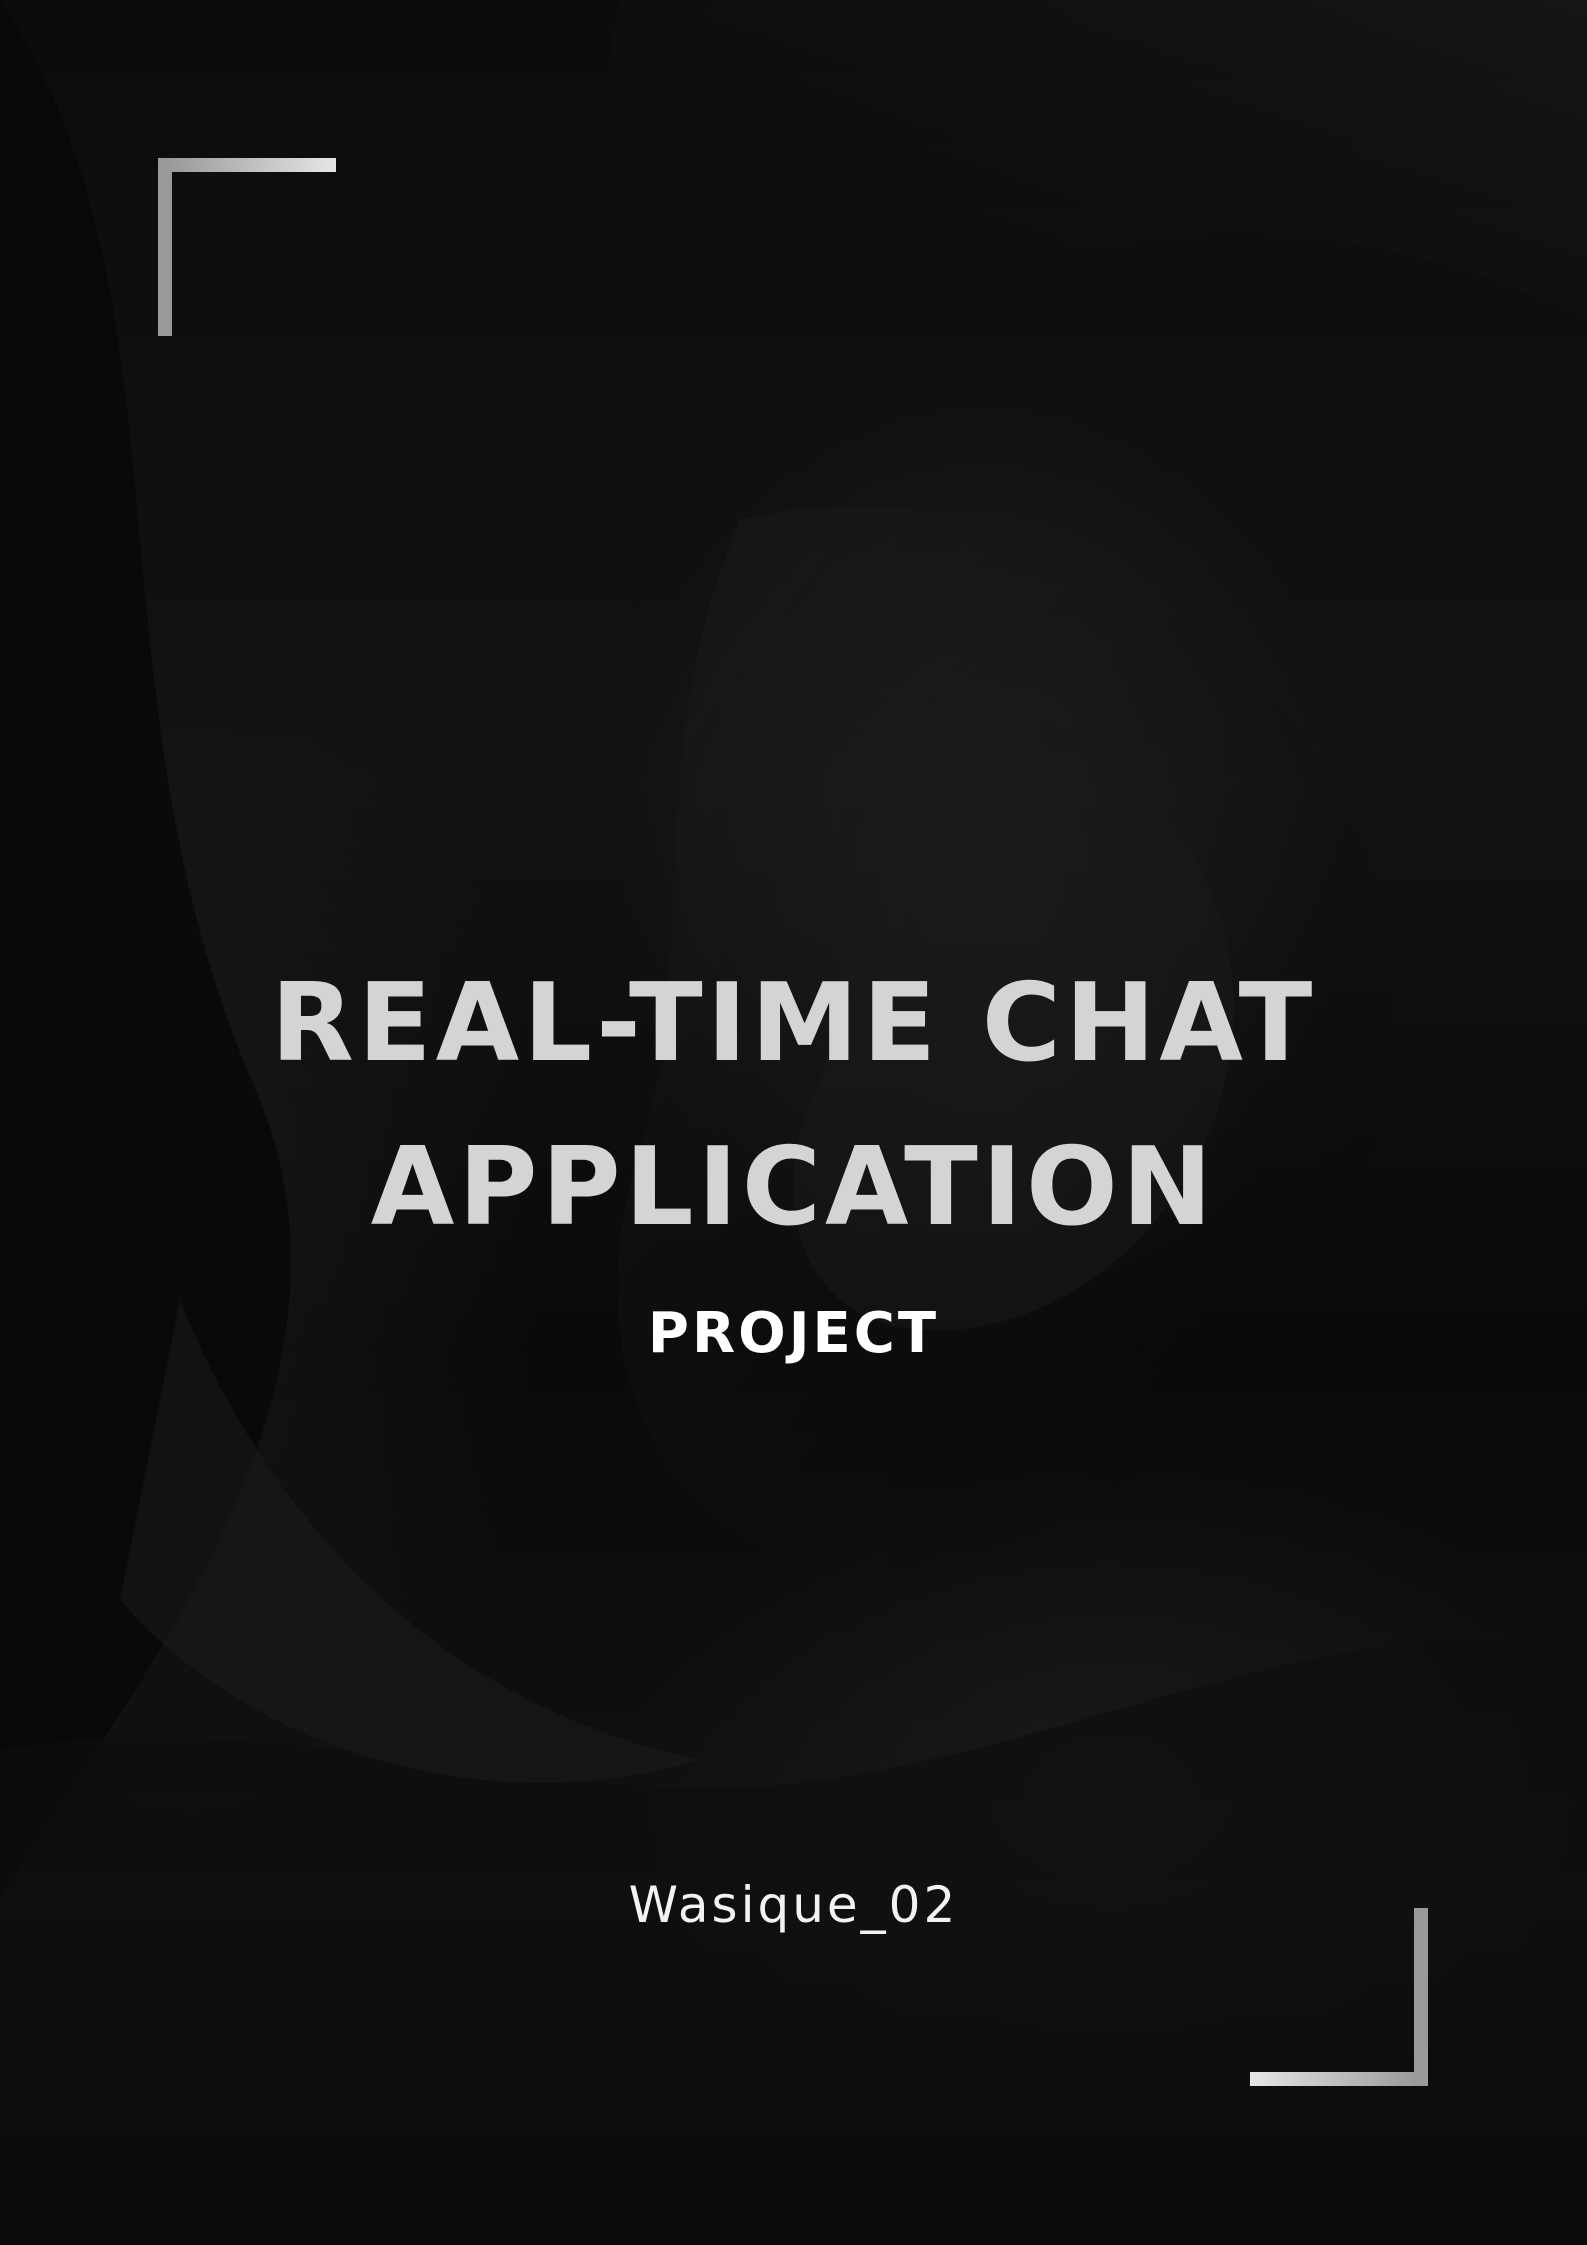  What do you see at coordinates (1339, 1997) in the screenshot?
I see `frame-corner-bottom-right` at bounding box center [1339, 1997].